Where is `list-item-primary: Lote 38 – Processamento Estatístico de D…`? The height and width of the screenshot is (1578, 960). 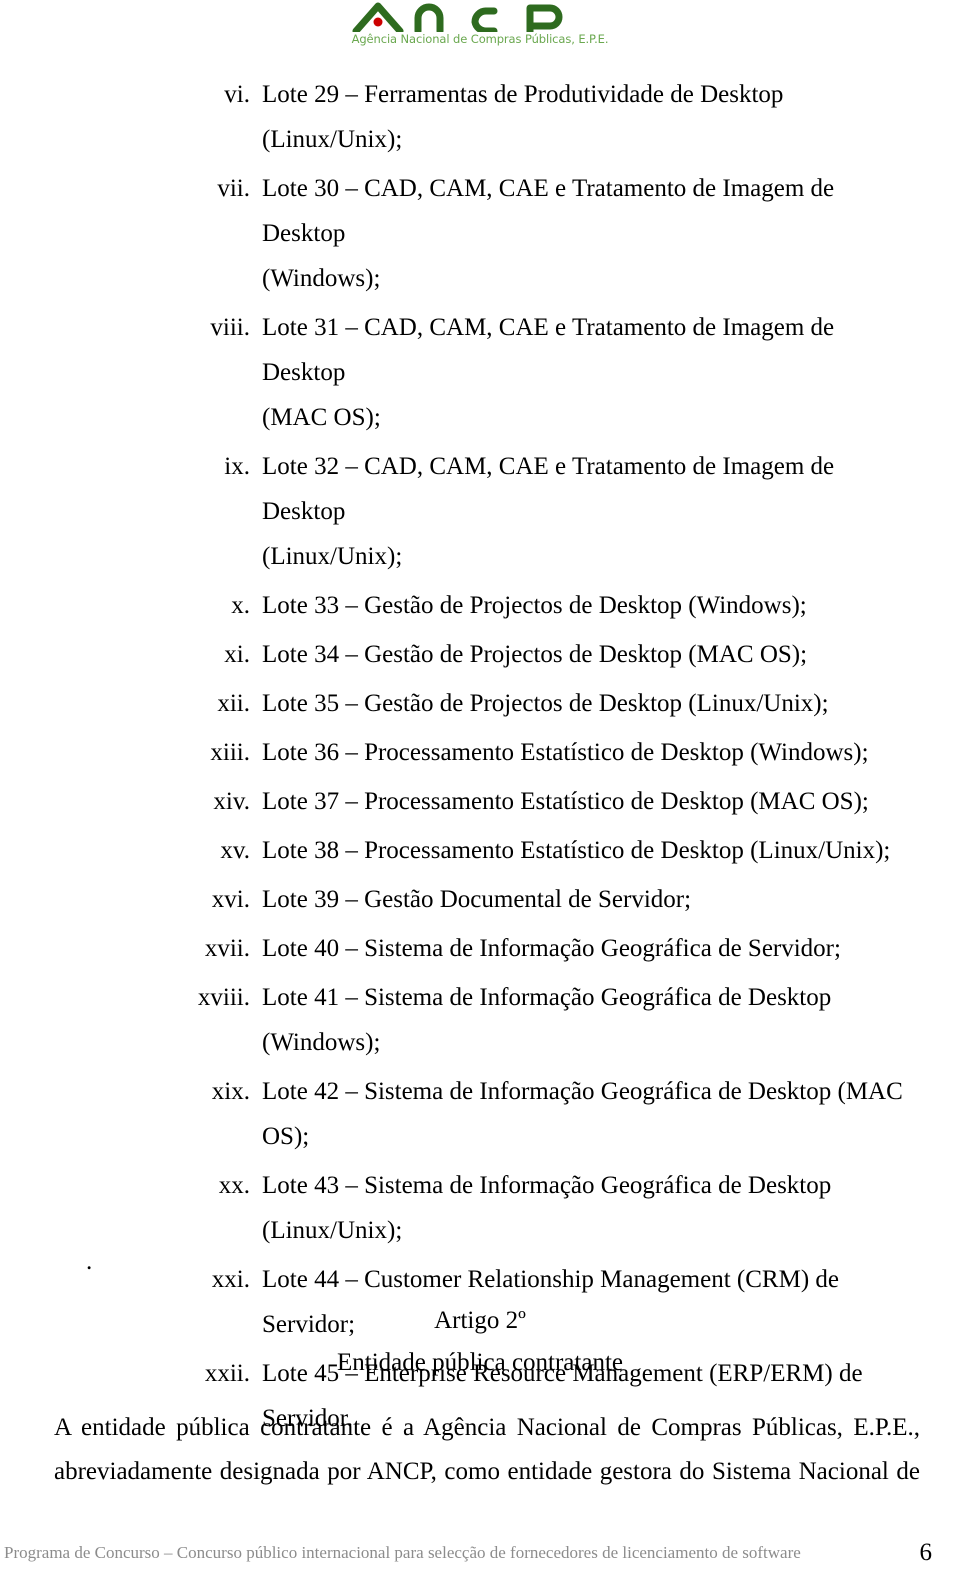
list-item-primary: Lote 38 – Processamento Estatístico de D… is located at coordinates (576, 850).